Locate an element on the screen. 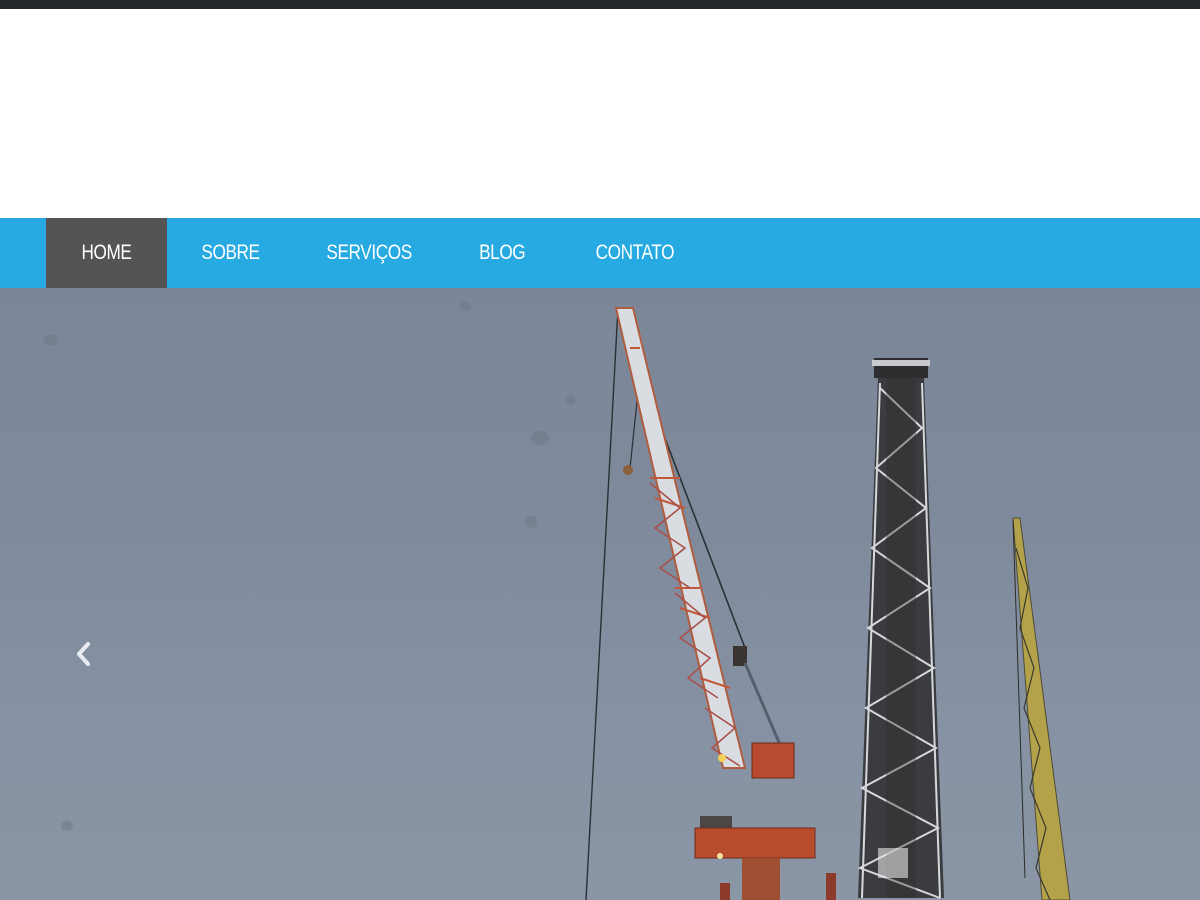 The image size is (1200, 900). main-navigation: HOME SOBRE SERVIÇOS BLOG CONTATO is located at coordinates (600, 253).